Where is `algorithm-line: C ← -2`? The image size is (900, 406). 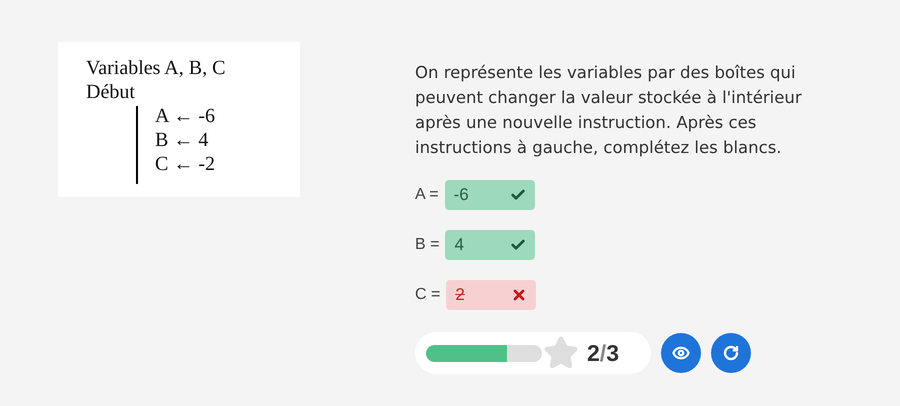 algorithm-line: C ← -2 is located at coordinates (185, 164).